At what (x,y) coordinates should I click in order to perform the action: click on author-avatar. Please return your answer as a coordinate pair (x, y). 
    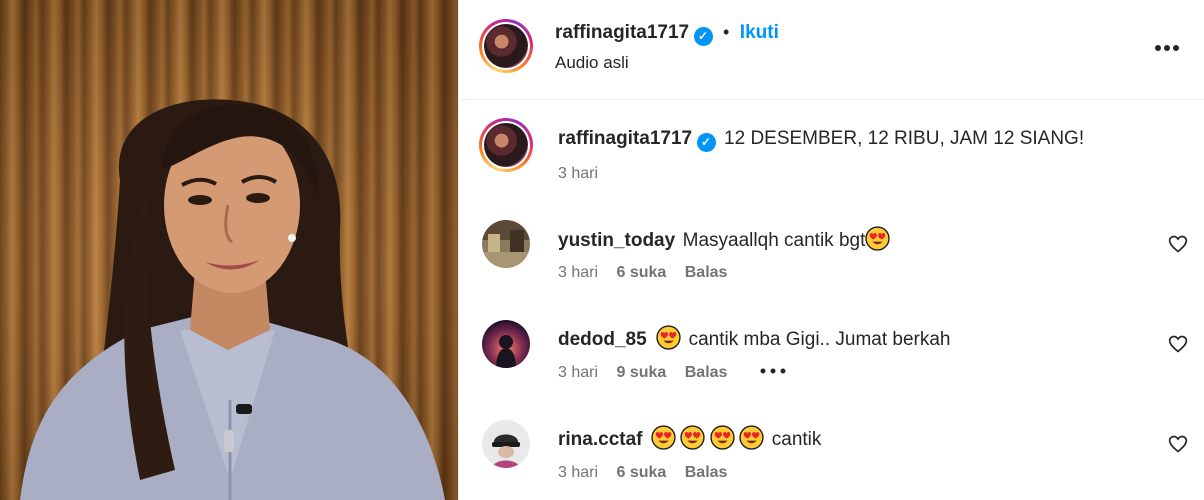
    Looking at the image, I should click on (506, 46).